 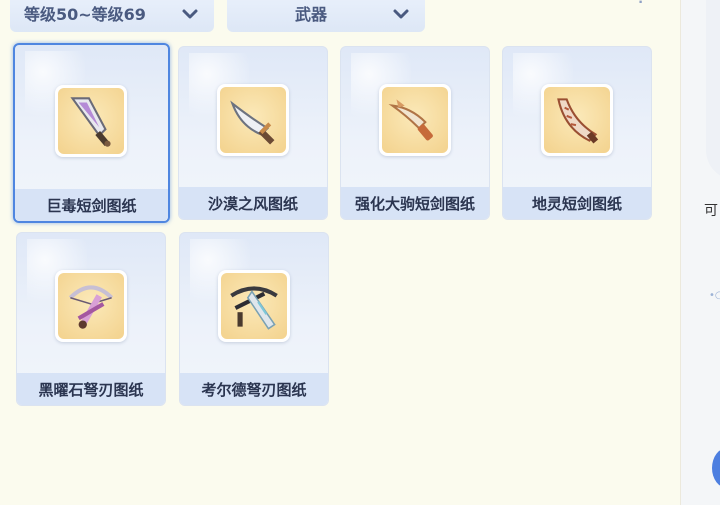 I want to click on crossbow-blueprint-icon, so click(x=91, y=306).